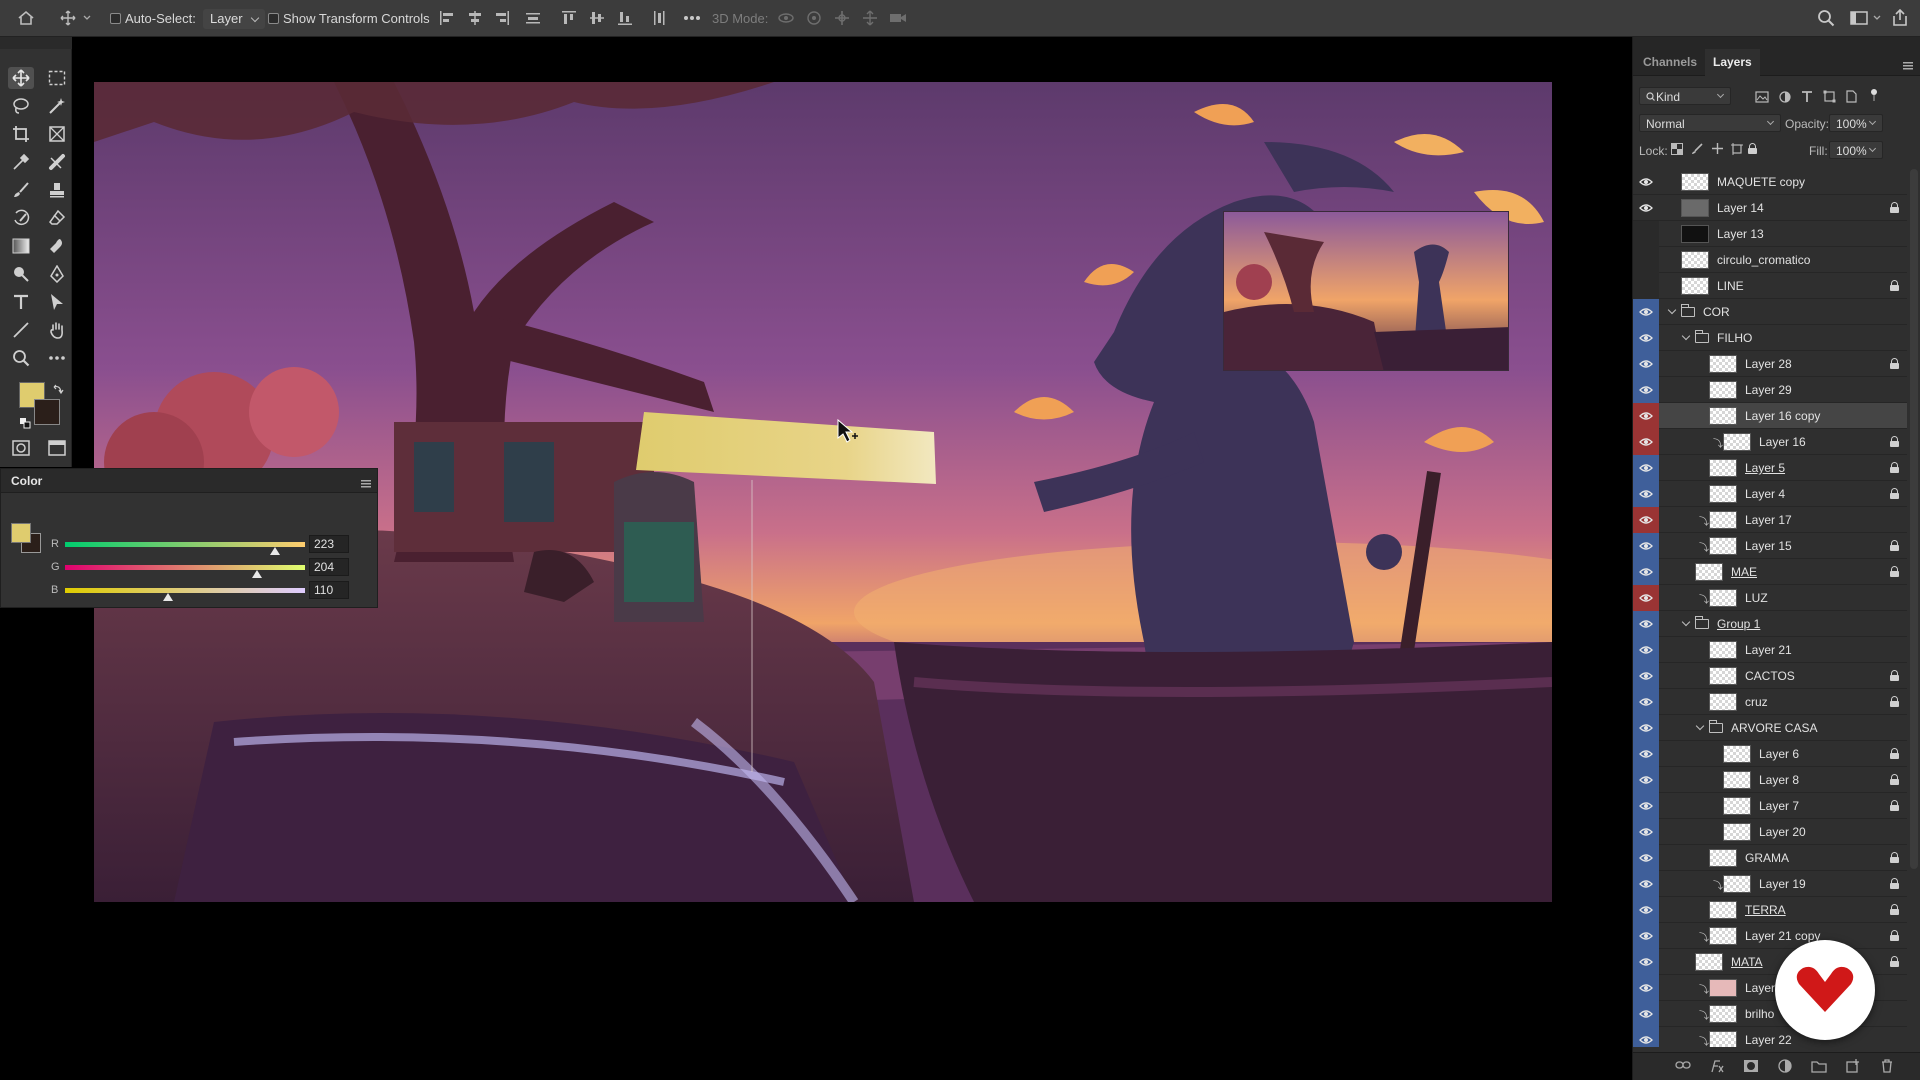 This screenshot has width=1920, height=1080. What do you see at coordinates (21, 302) in the screenshot?
I see `type-tool-icon` at bounding box center [21, 302].